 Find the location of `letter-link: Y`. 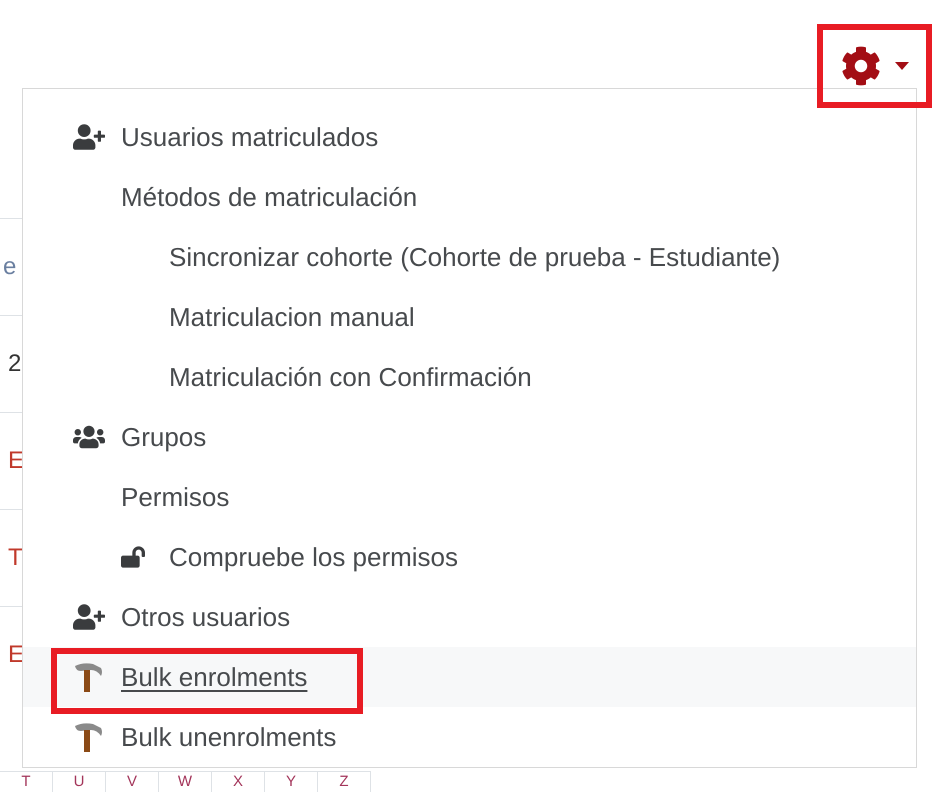

letter-link: Y is located at coordinates (291, 782).